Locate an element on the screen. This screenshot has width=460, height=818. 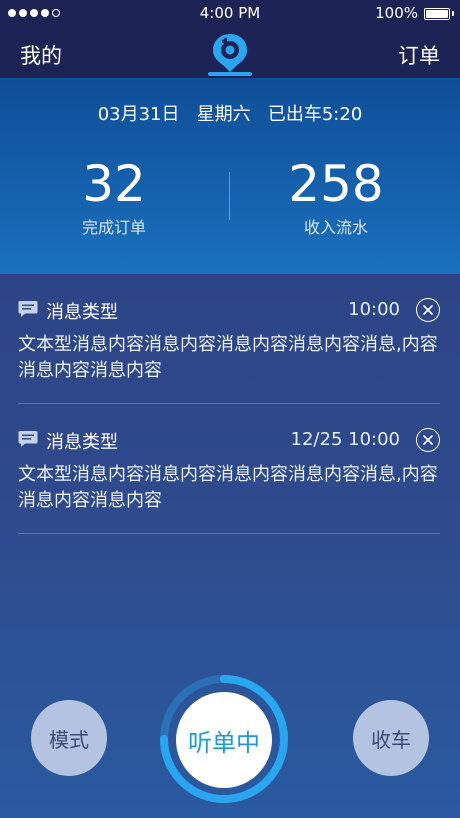
weekday-text: 星期六 is located at coordinates (223, 114).